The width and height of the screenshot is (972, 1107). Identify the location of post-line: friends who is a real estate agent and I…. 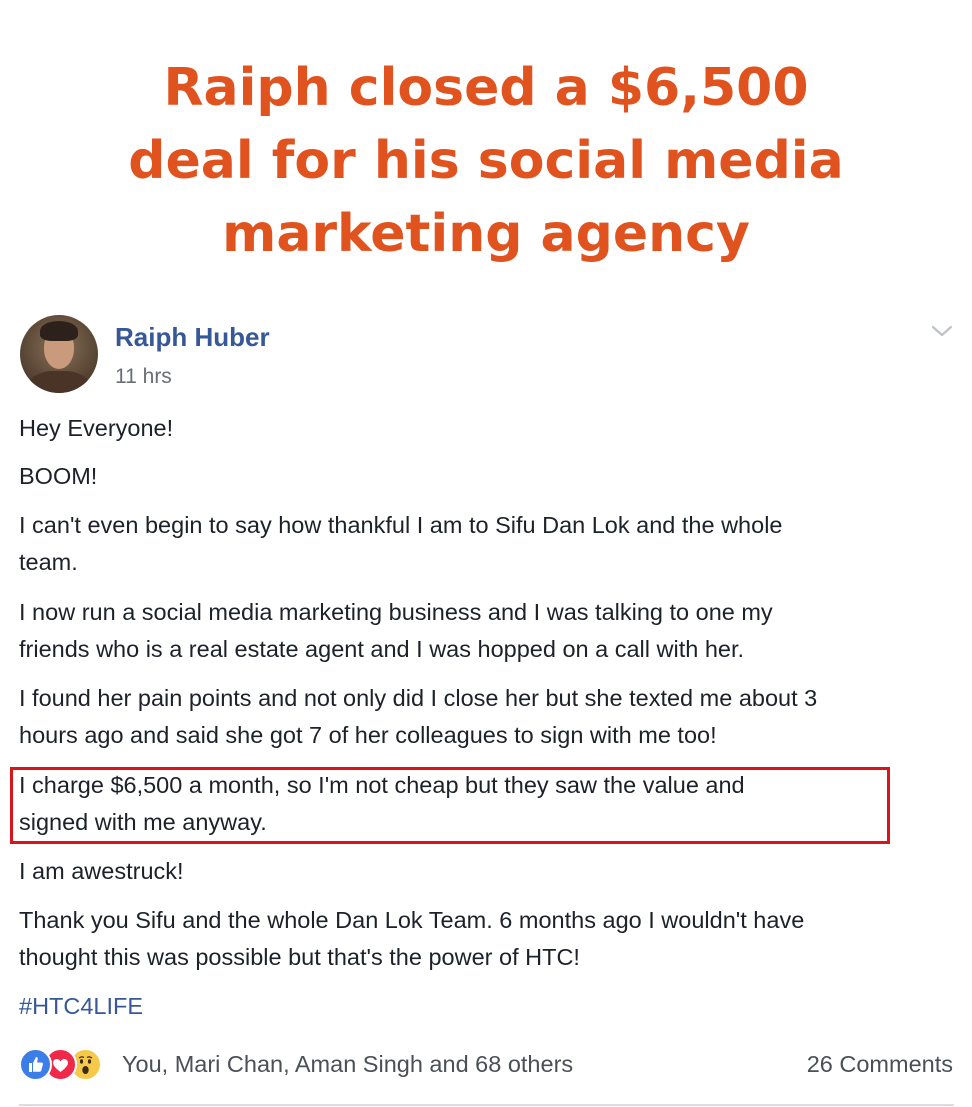
(382, 649).